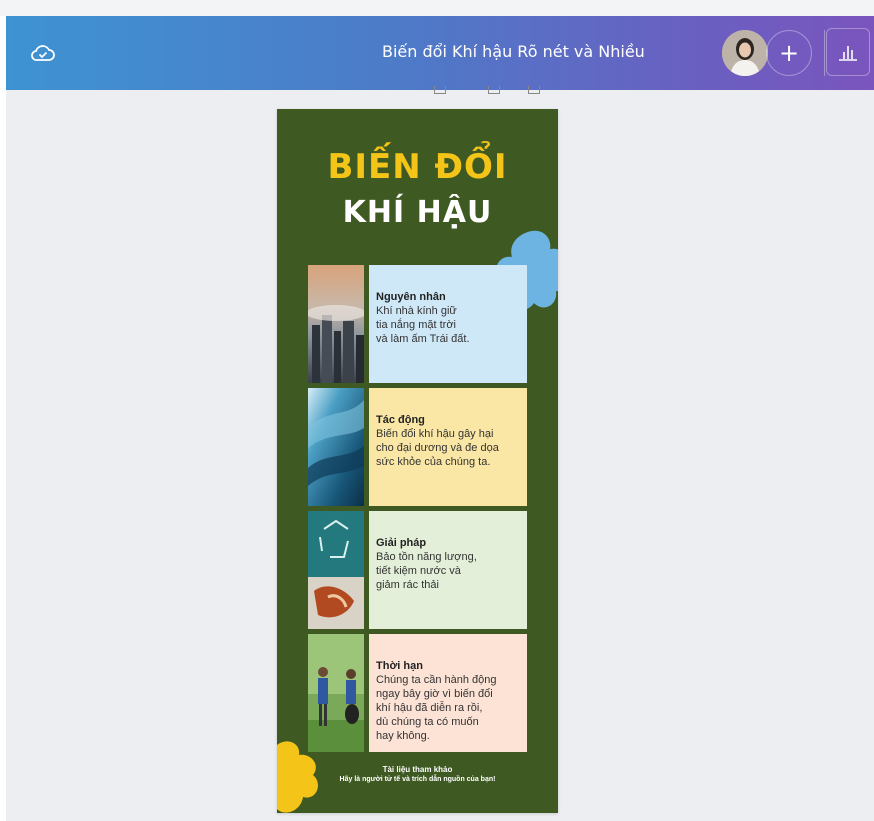 The height and width of the screenshot is (821, 874). I want to click on references-title: Tài liệu tham khảo, so click(417, 769).